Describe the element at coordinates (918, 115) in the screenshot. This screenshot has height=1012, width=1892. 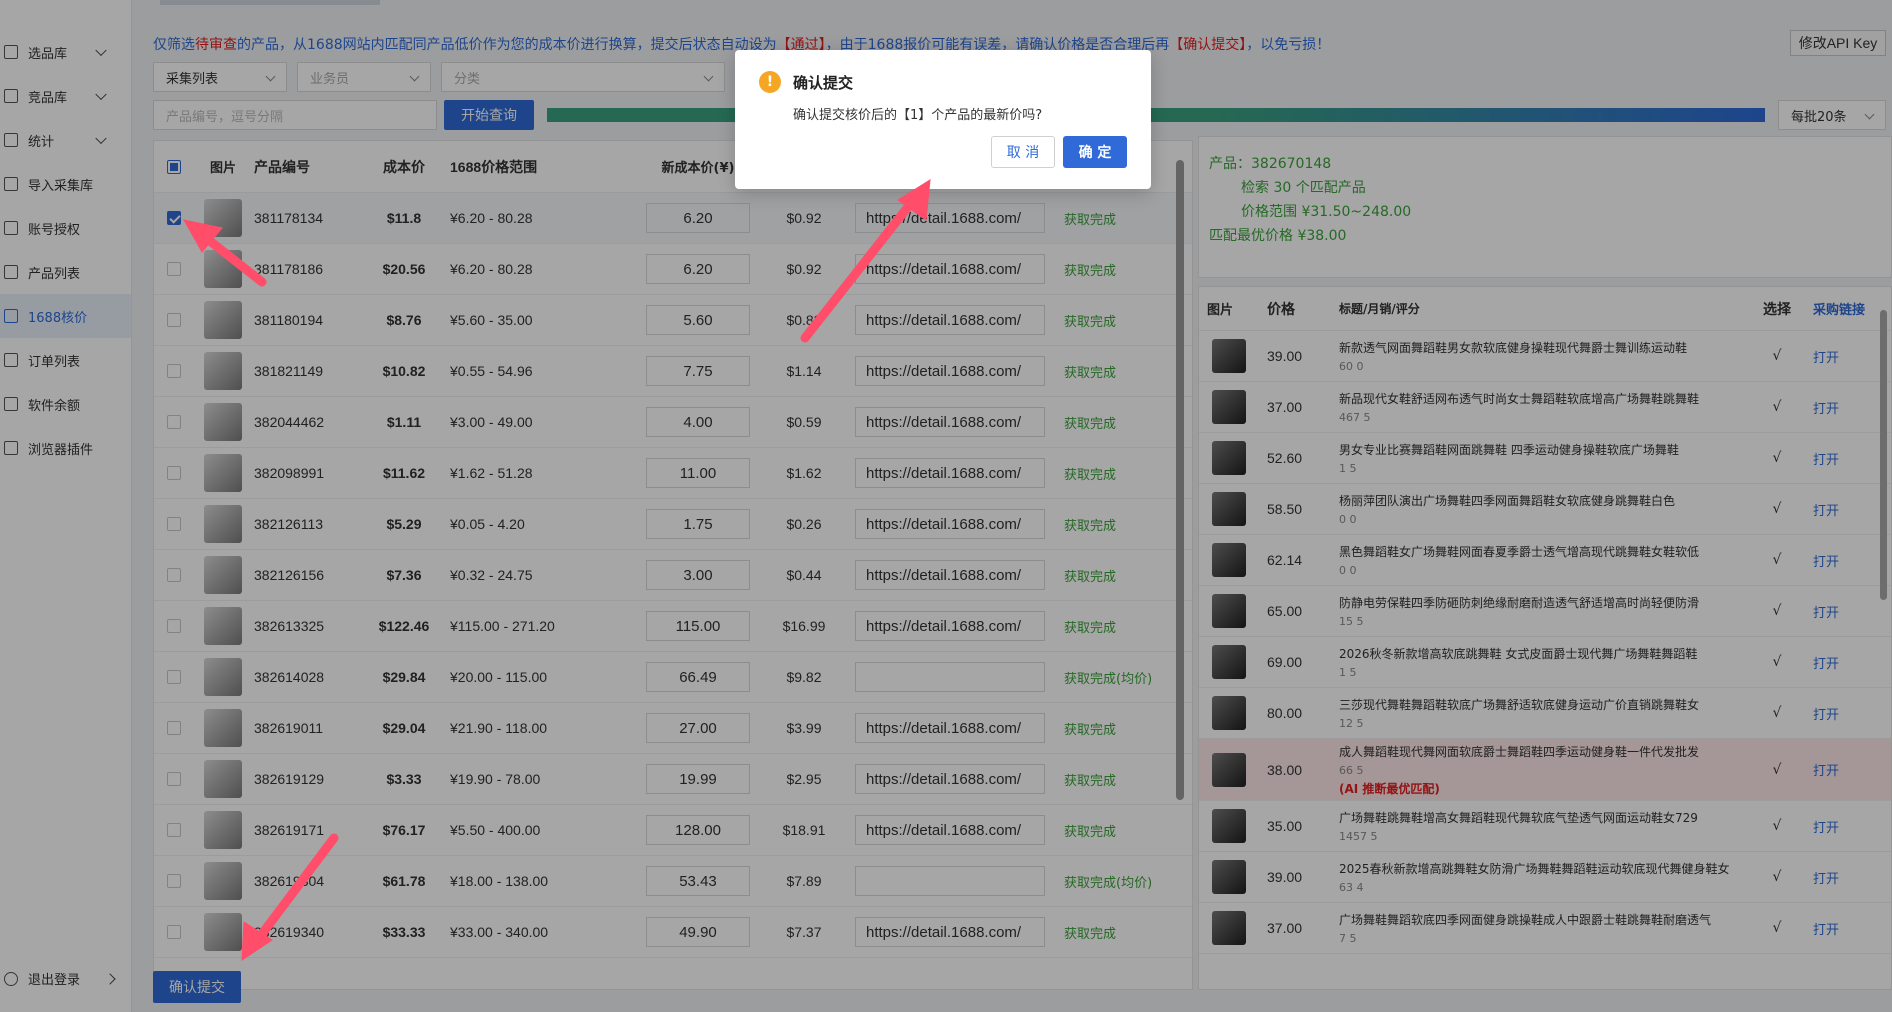
I see `dialog-message: 确认提交核价后的【1】个产品的最新价吗?` at that location.